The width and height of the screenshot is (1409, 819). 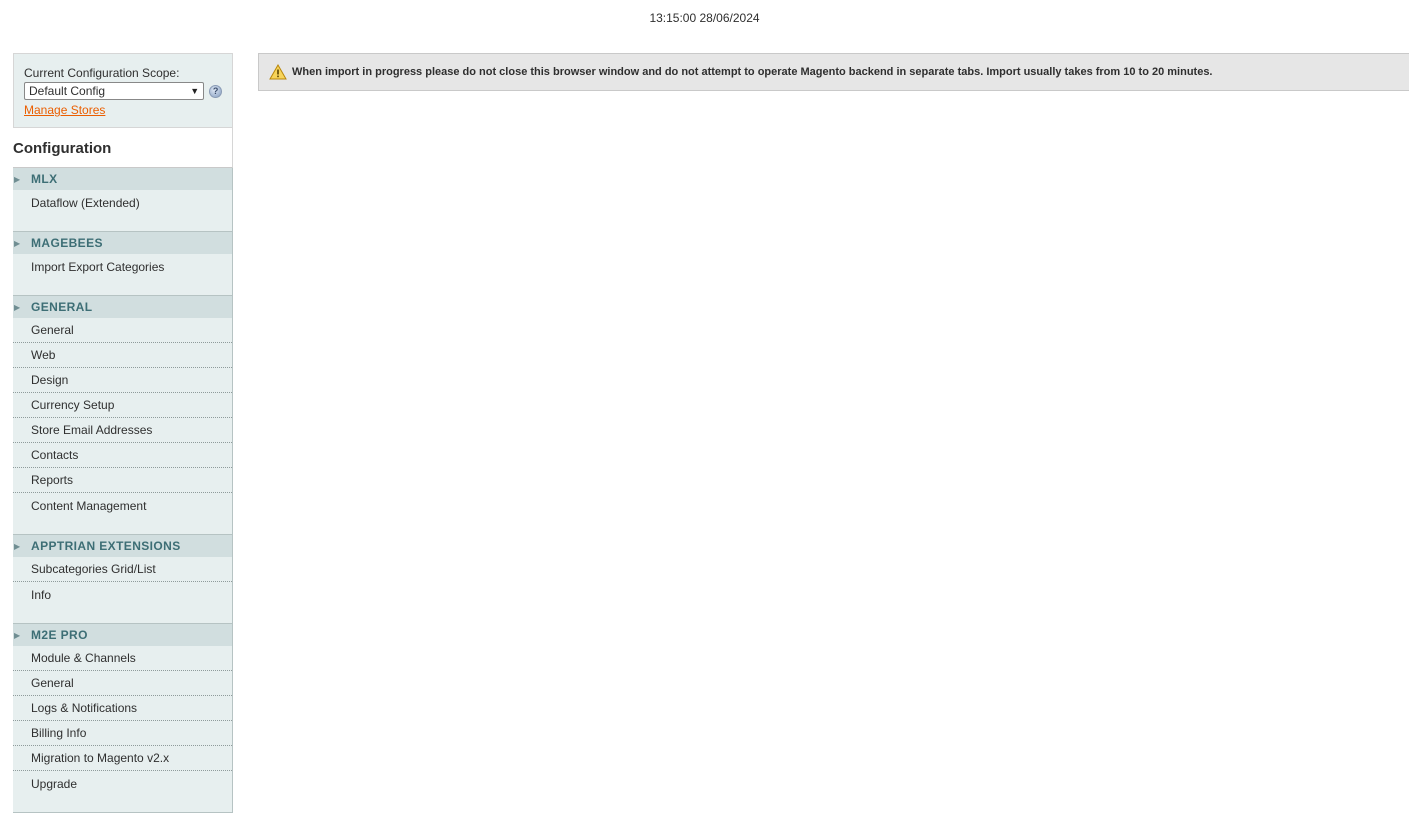 I want to click on sidebar-item: Currency Setup, so click(x=122, y=405).